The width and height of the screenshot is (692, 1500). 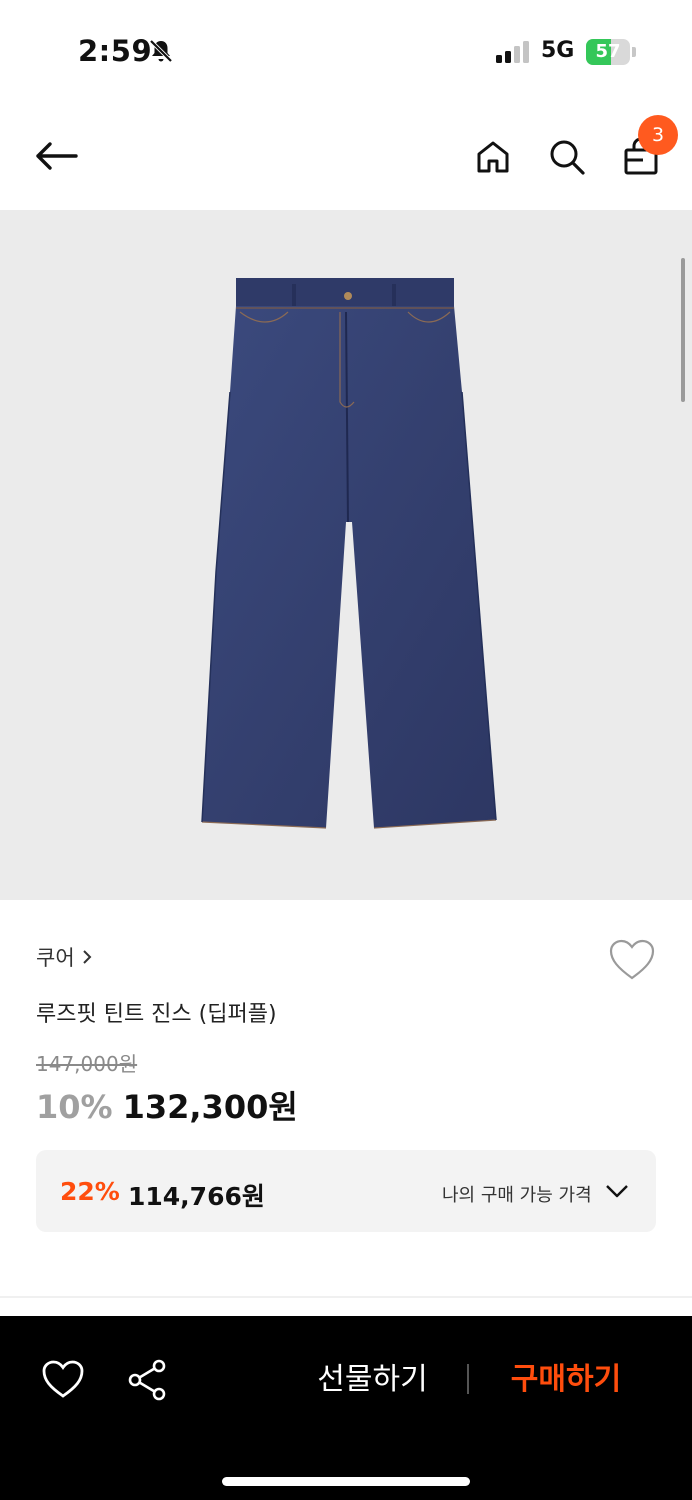 I want to click on price-row: 10% 132,300원, so click(x=167, y=1105).